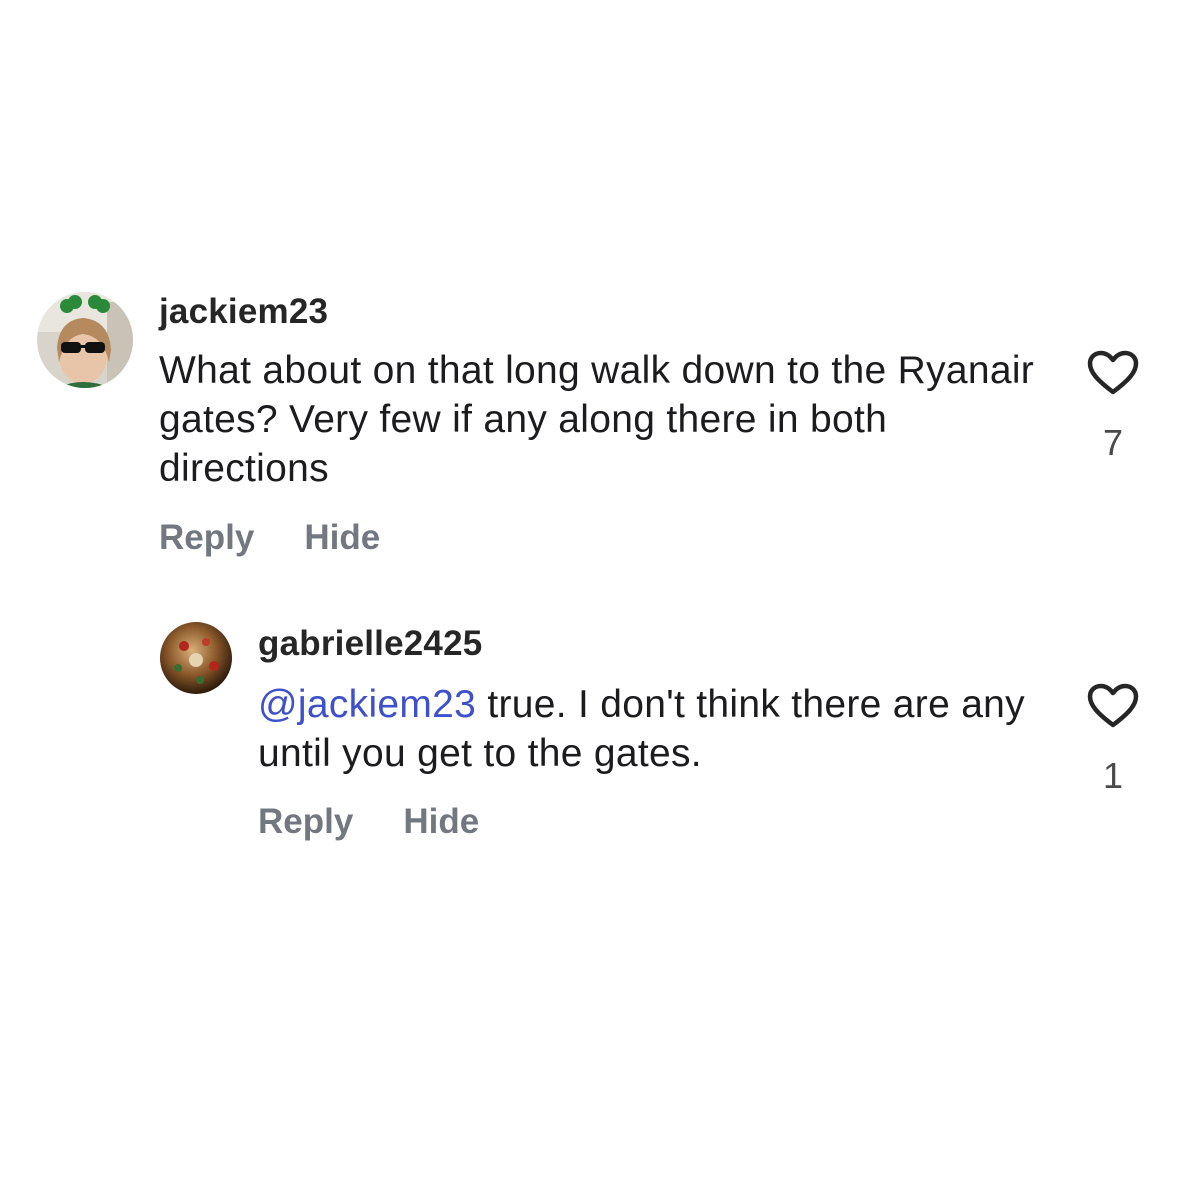 This screenshot has width=1200, height=1200. Describe the element at coordinates (243, 312) in the screenshot. I see `comment-username: jackiem23` at that location.